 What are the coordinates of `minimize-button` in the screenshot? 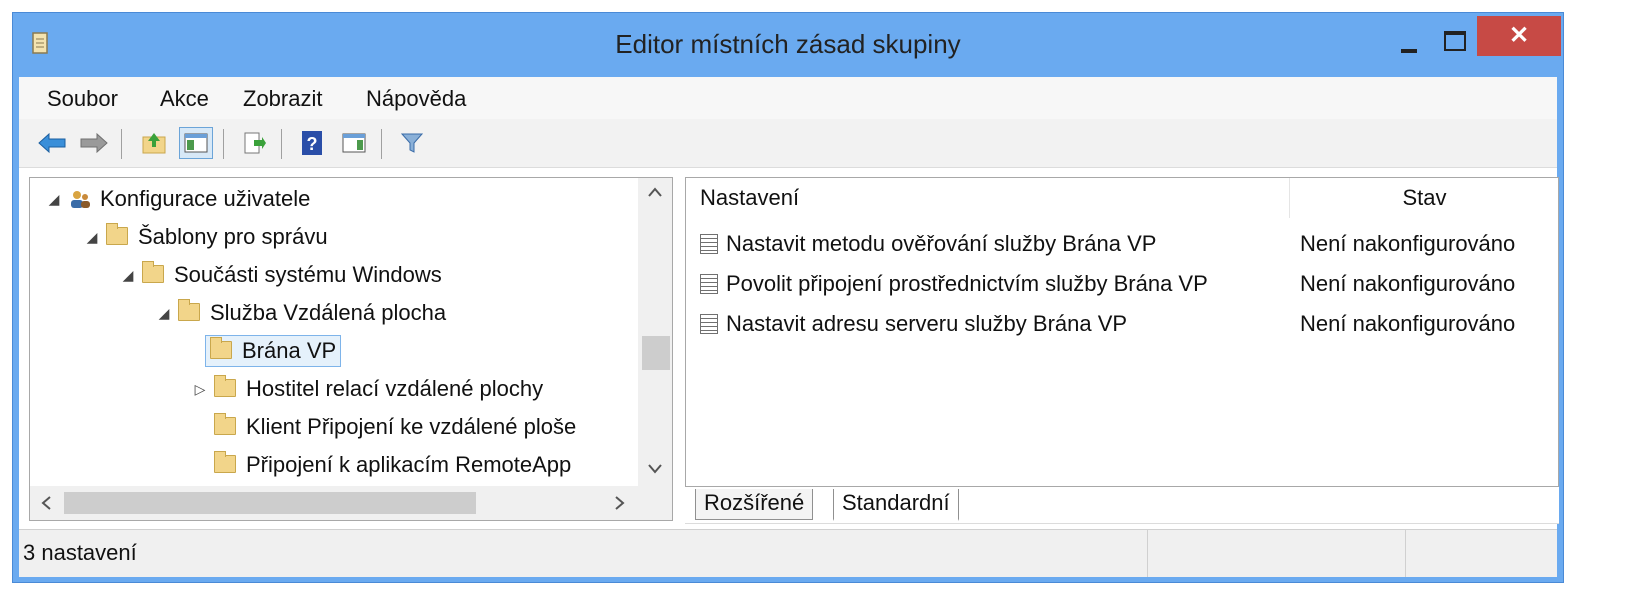 It's located at (1408, 42).